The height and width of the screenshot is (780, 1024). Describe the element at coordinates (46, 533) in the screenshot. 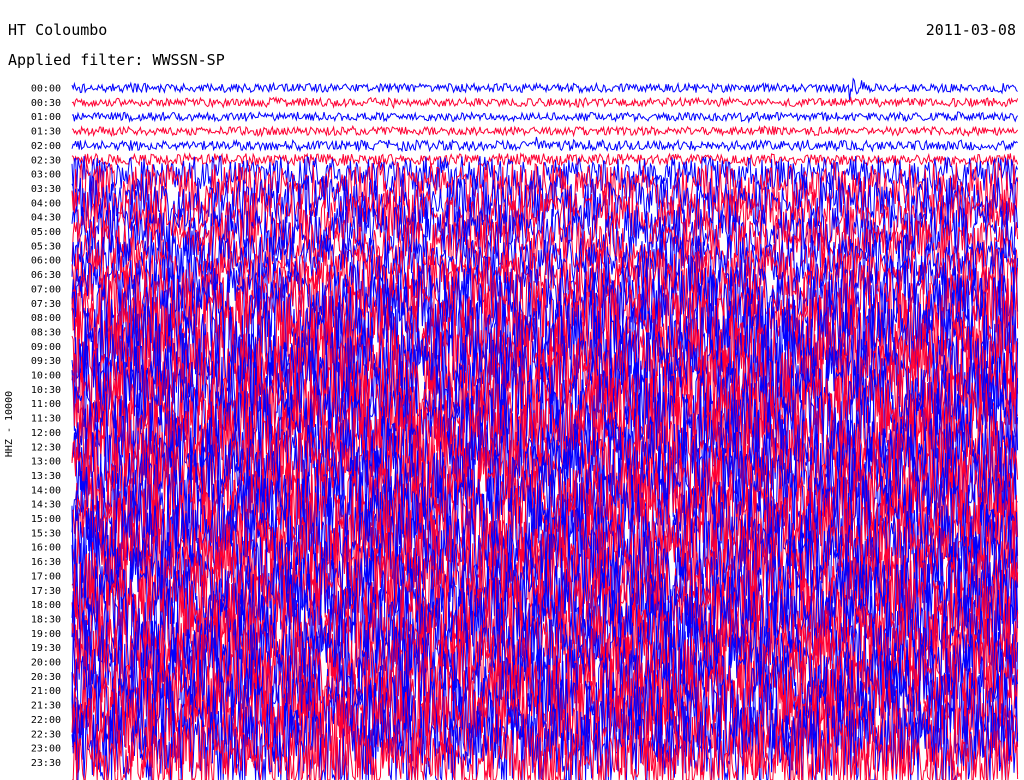

I see `time-tick-label: 15:30` at that location.